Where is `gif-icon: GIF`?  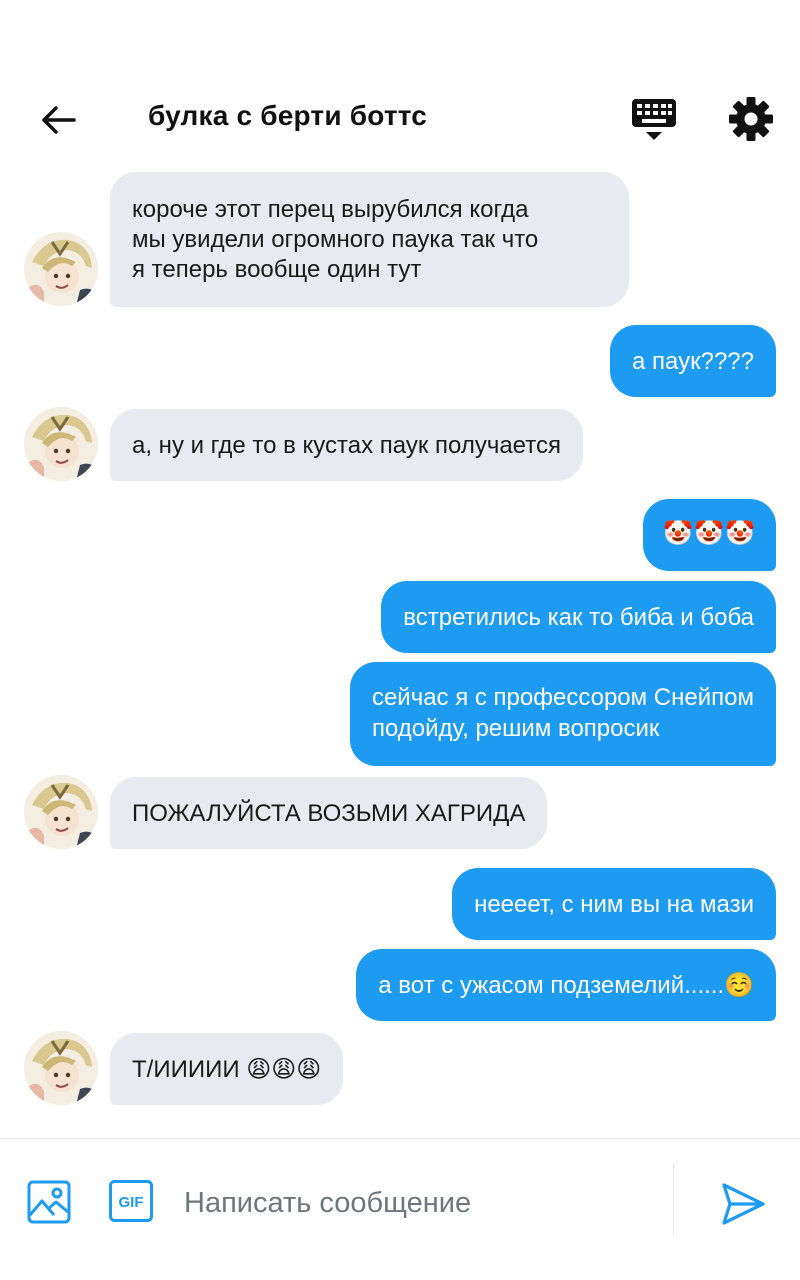 gif-icon: GIF is located at coordinates (131, 1201).